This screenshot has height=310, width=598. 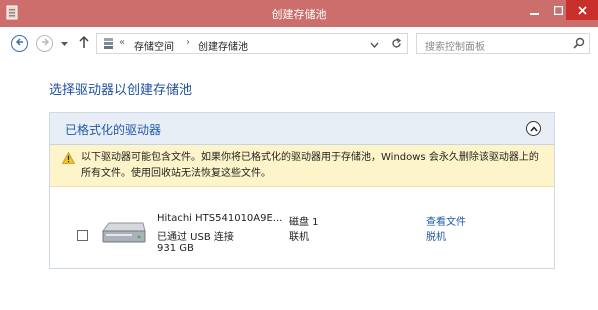 What do you see at coordinates (68, 159) in the screenshot?
I see `warning-icon` at bounding box center [68, 159].